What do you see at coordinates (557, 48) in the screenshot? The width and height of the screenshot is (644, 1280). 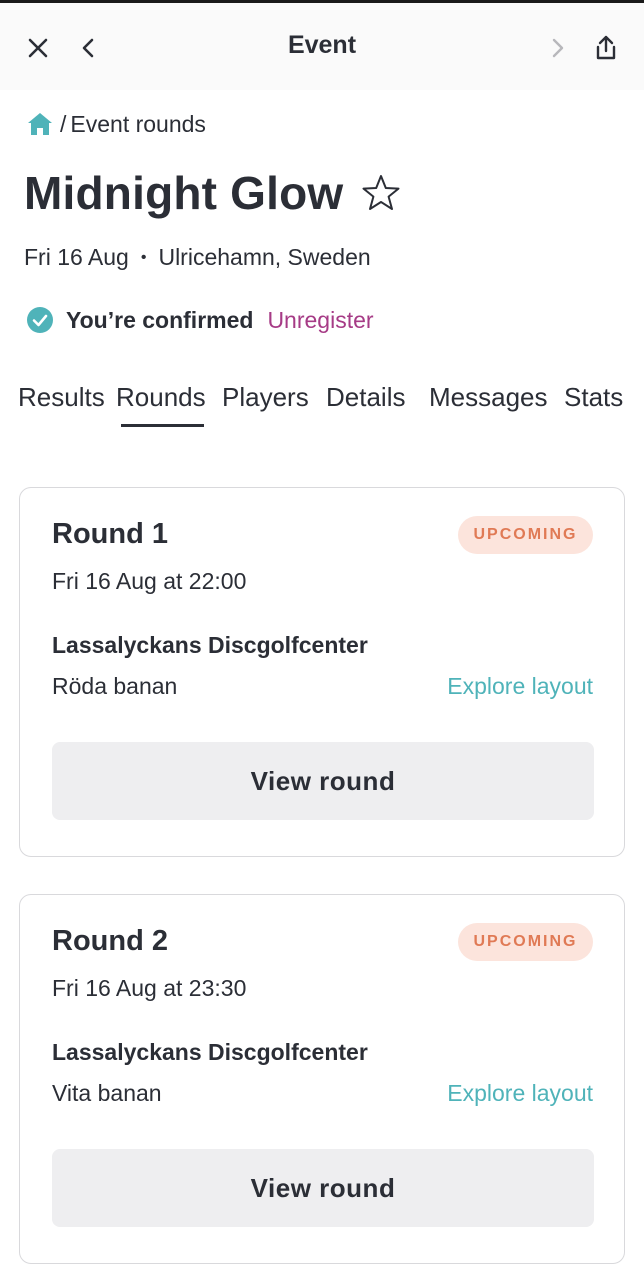 I see `chevron-right-icon` at bounding box center [557, 48].